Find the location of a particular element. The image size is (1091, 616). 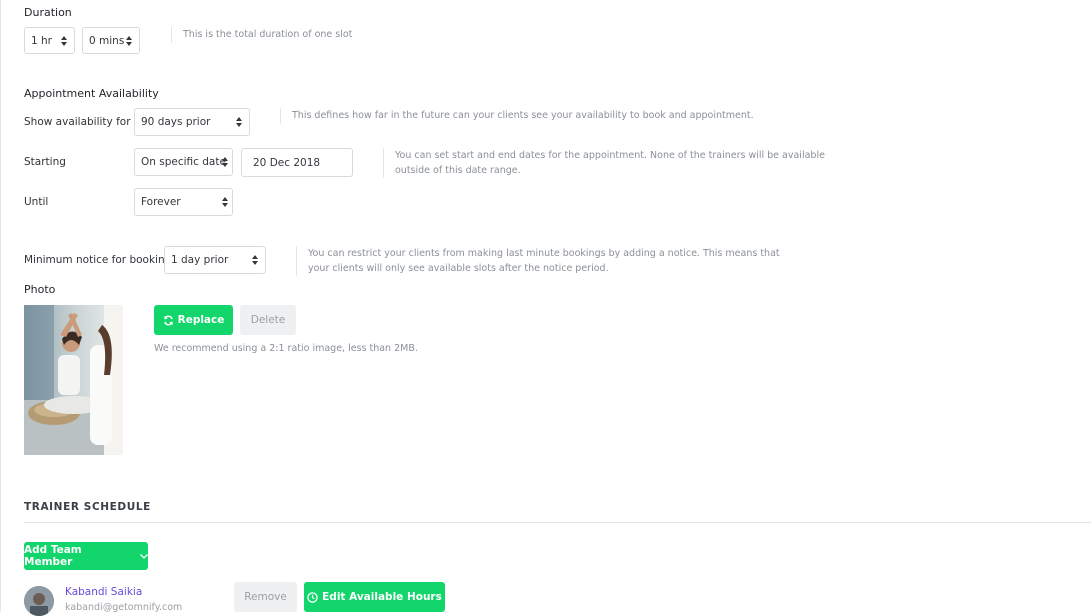

show-availability-label: Show availability for is located at coordinates (77, 122).